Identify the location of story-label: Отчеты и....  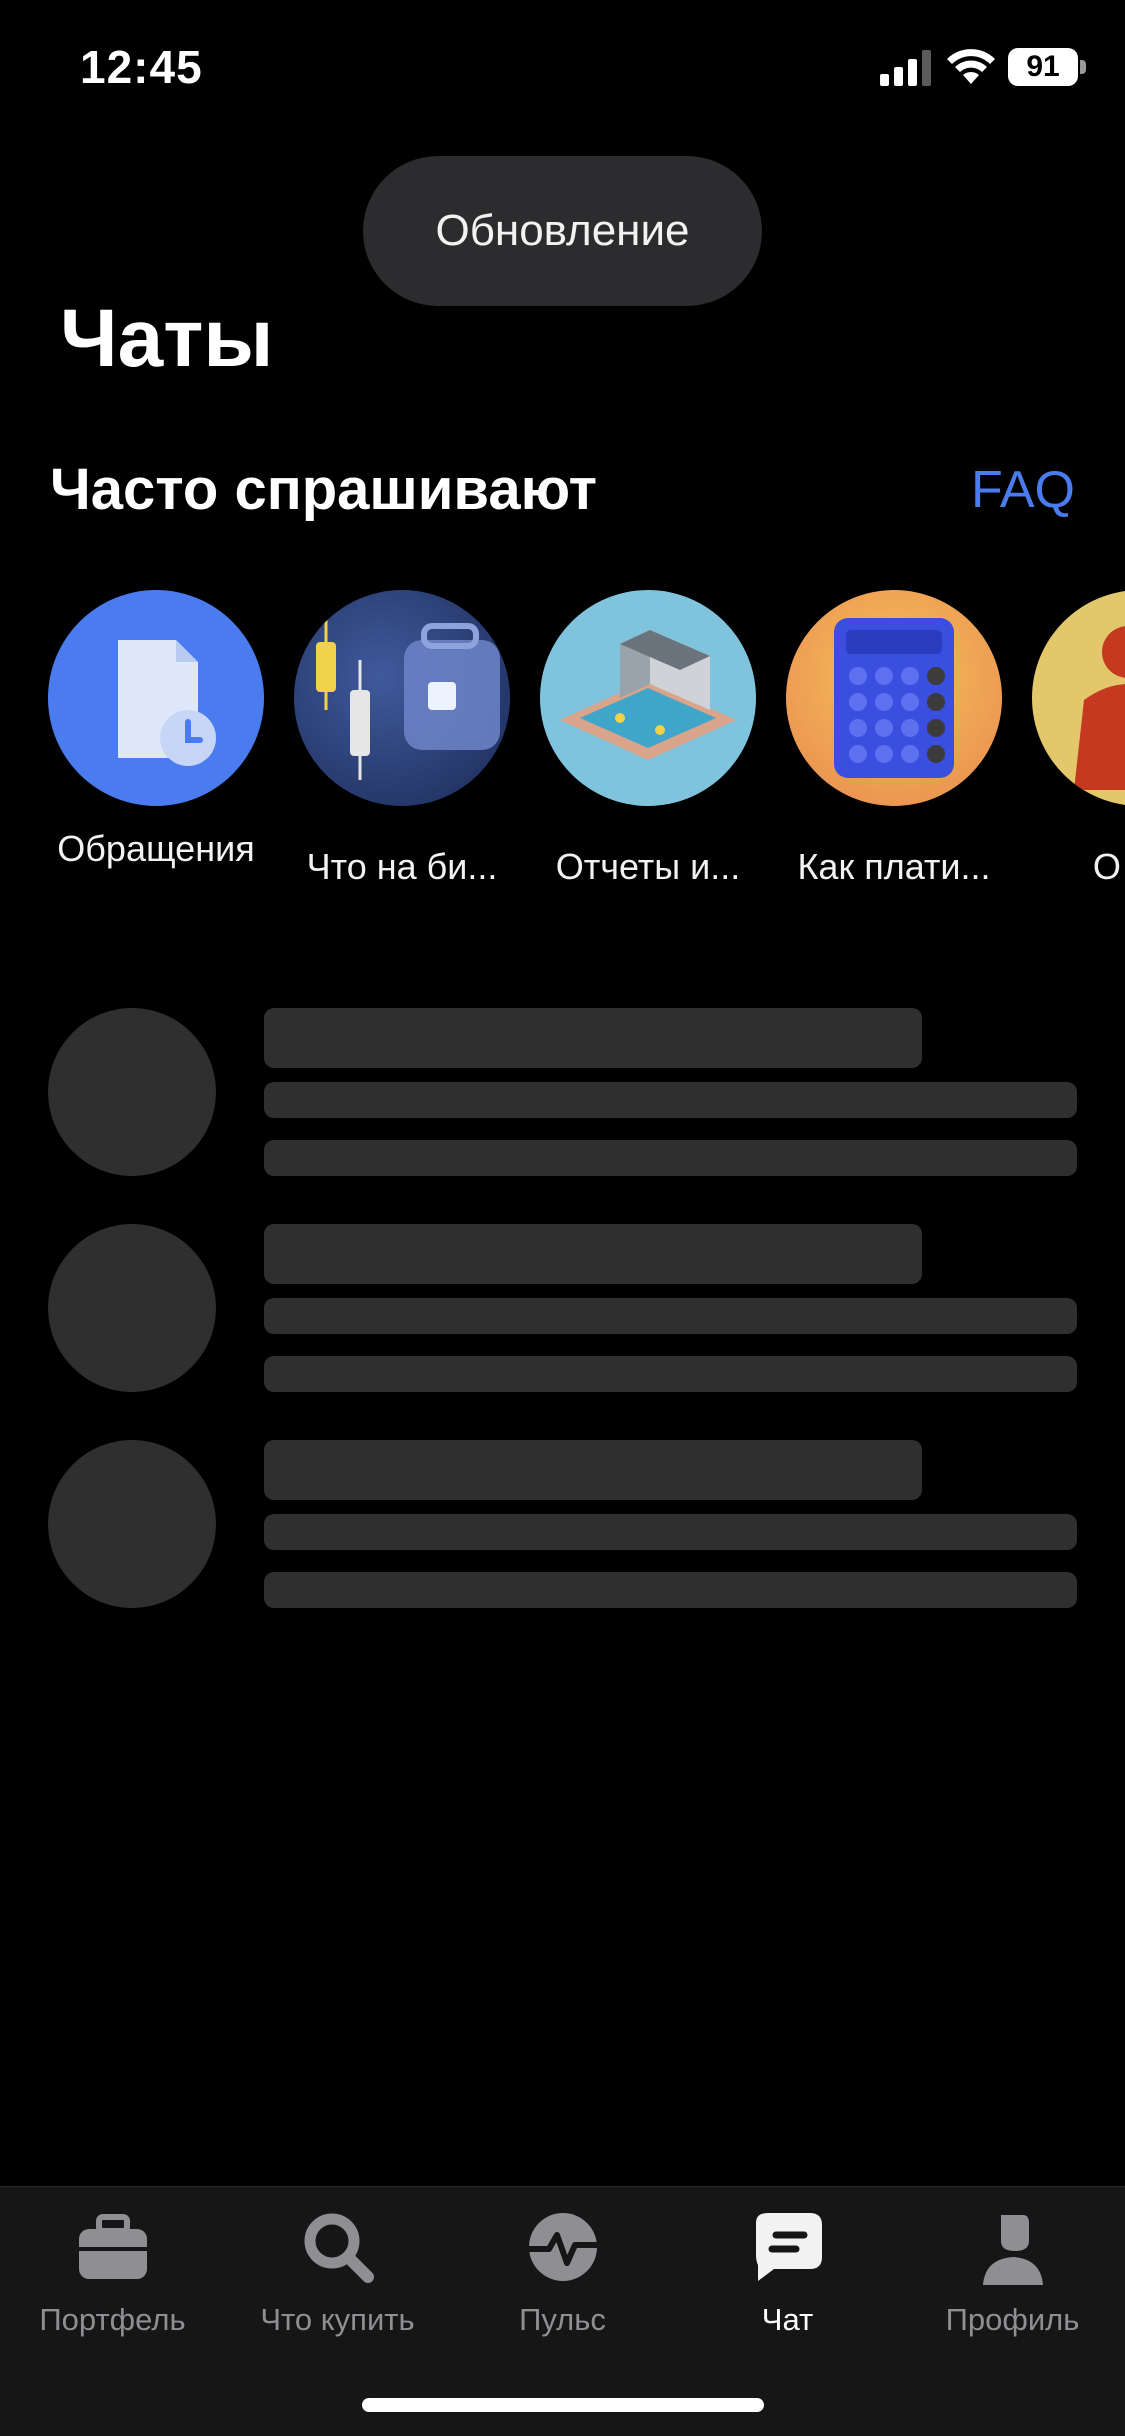
(648, 866).